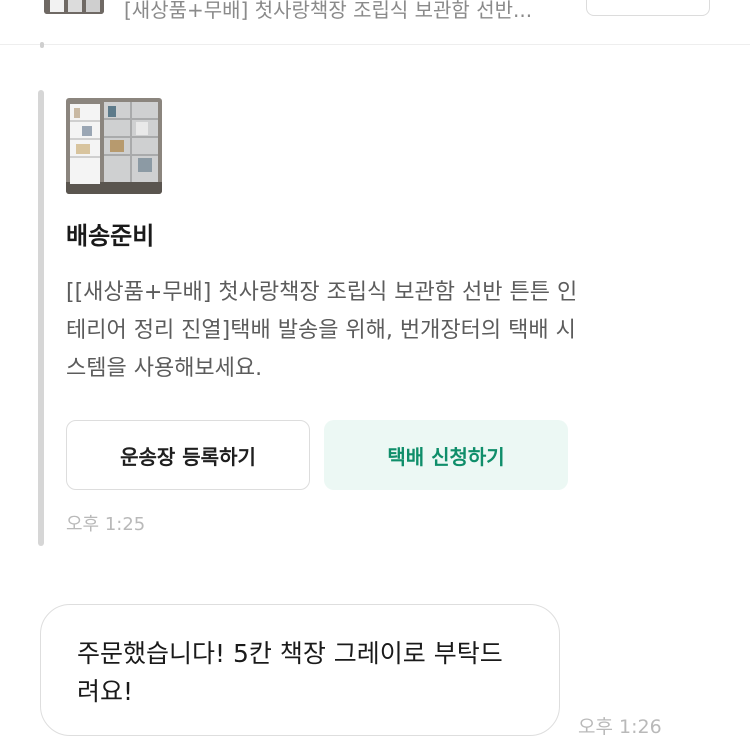 The height and width of the screenshot is (750, 750). Describe the element at coordinates (620, 727) in the screenshot. I see `chat-timestamp: 오후 1:26` at that location.